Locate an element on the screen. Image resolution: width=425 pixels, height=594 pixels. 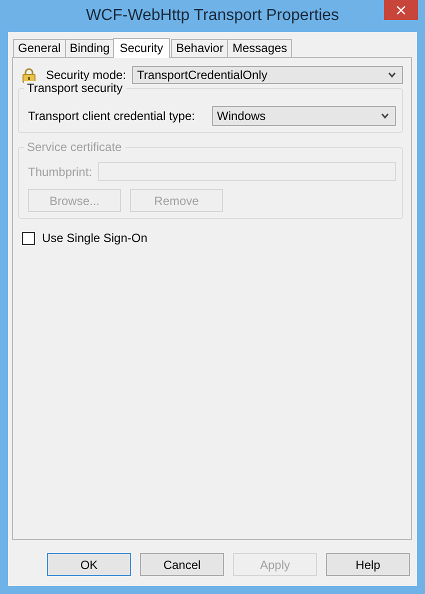
tab: Binding is located at coordinates (89, 48).